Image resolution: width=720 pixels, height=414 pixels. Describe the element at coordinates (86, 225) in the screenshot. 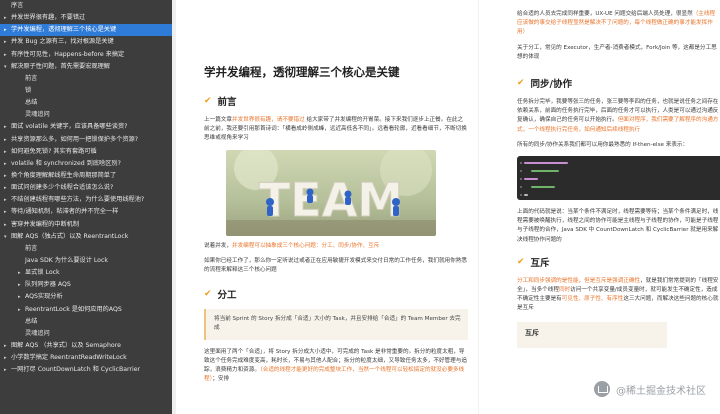

I see `sidebar-item: ▸ 害穿并发编程的中断机制` at that location.